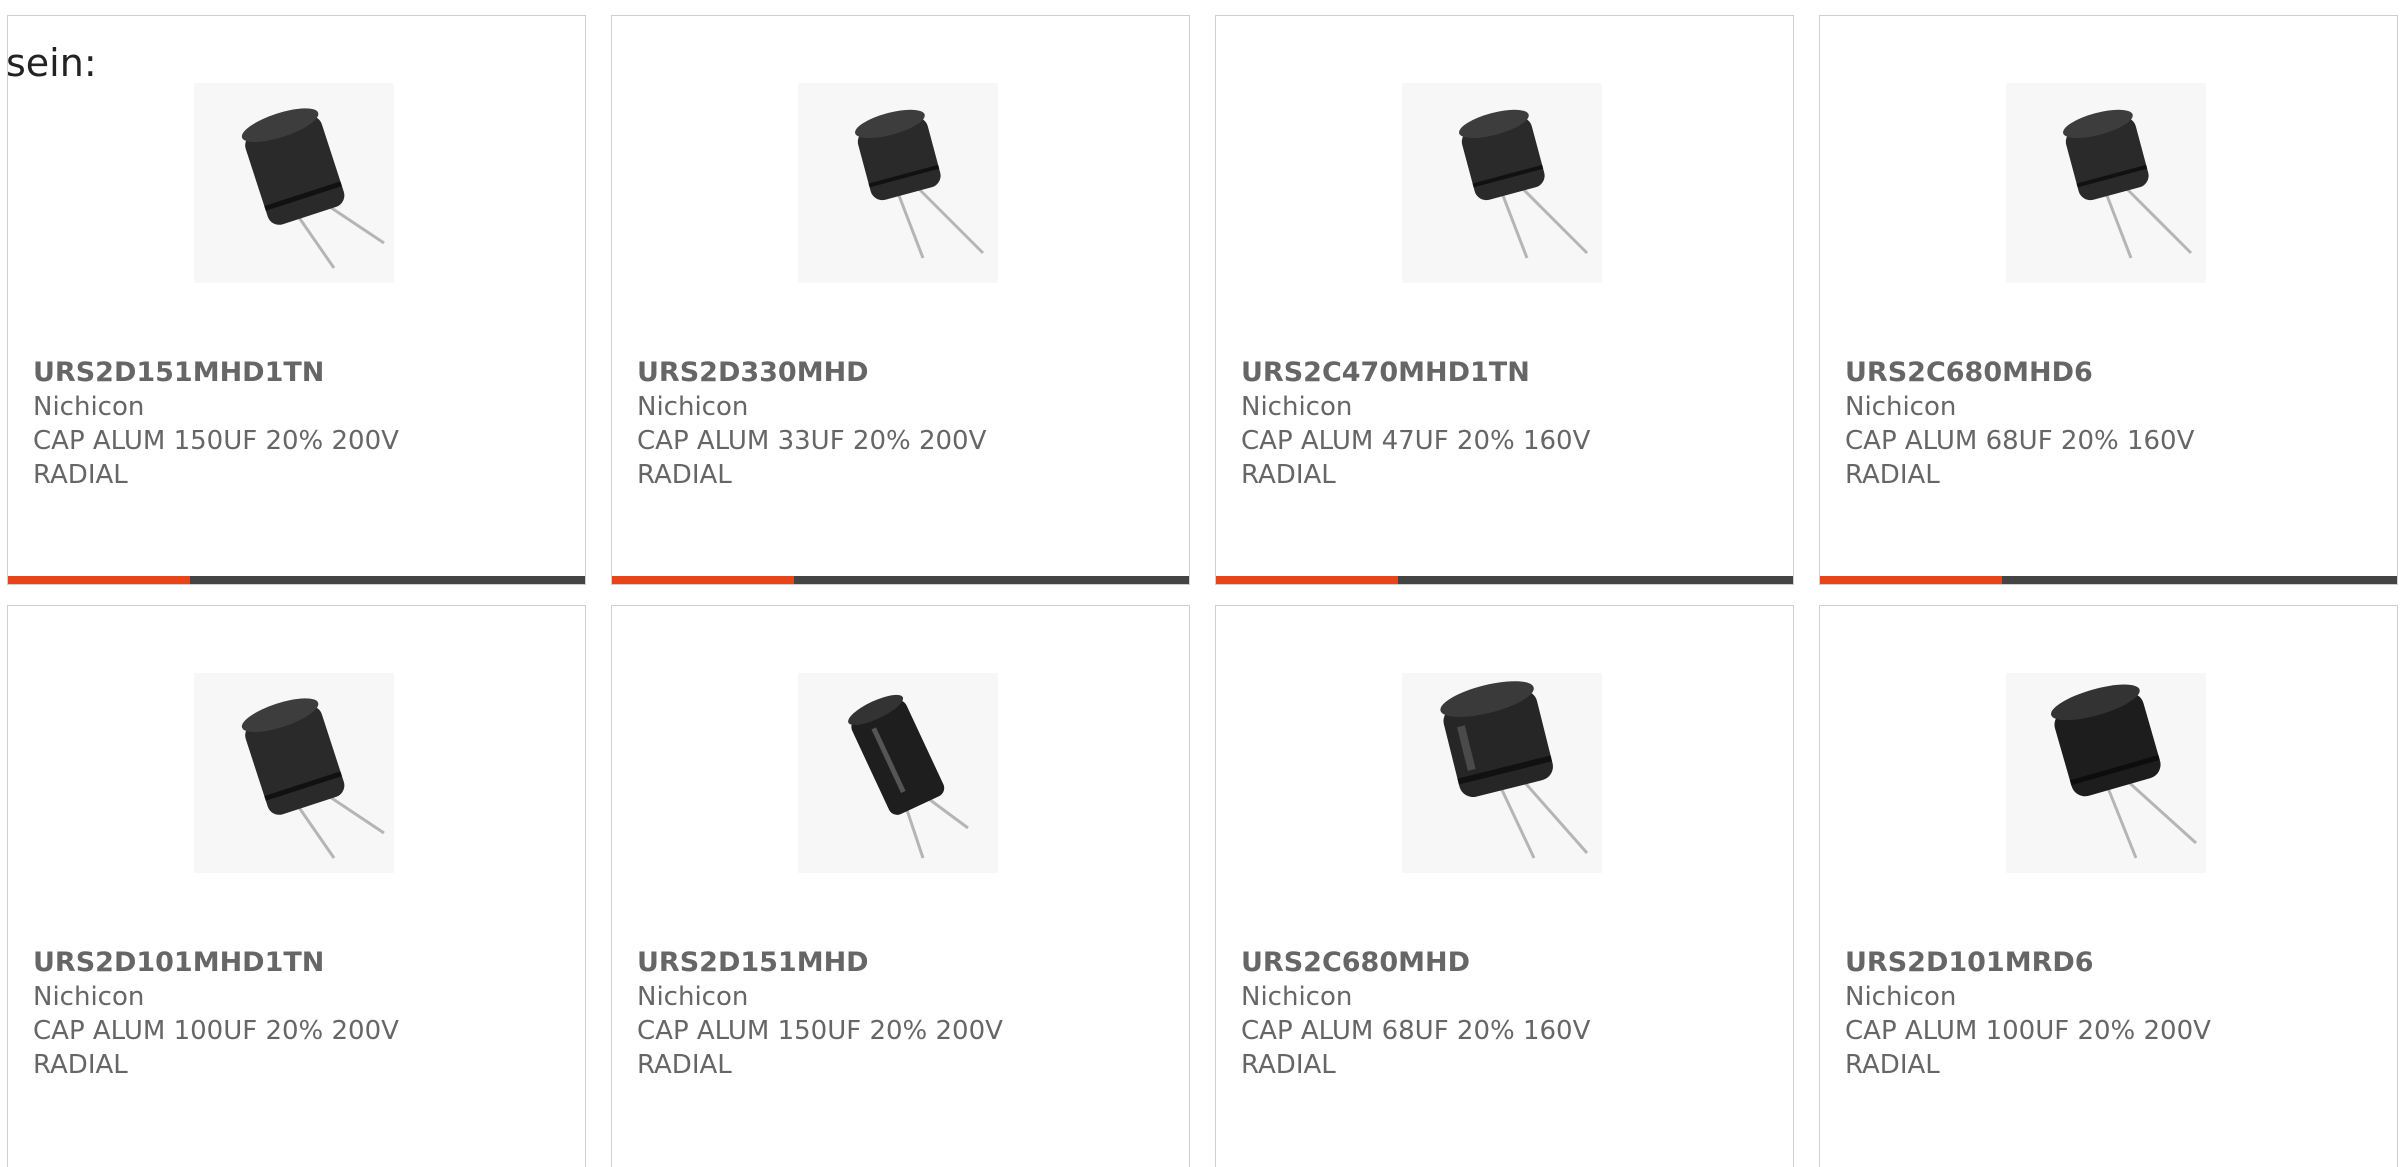  I want to click on part-number: URS2C470MHD1TN, so click(1501, 373).